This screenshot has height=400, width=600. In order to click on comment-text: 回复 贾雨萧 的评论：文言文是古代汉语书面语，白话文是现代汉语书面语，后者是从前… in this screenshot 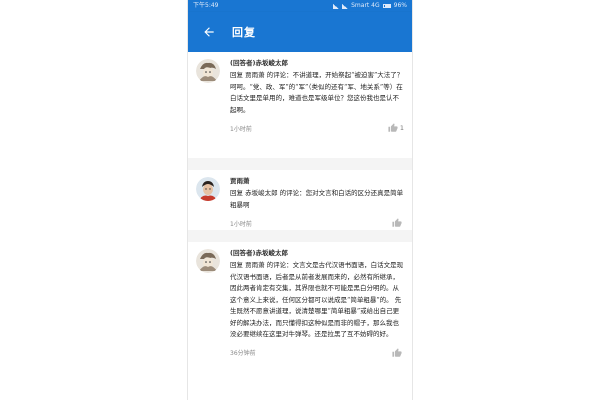, I will do `click(317, 299)`.